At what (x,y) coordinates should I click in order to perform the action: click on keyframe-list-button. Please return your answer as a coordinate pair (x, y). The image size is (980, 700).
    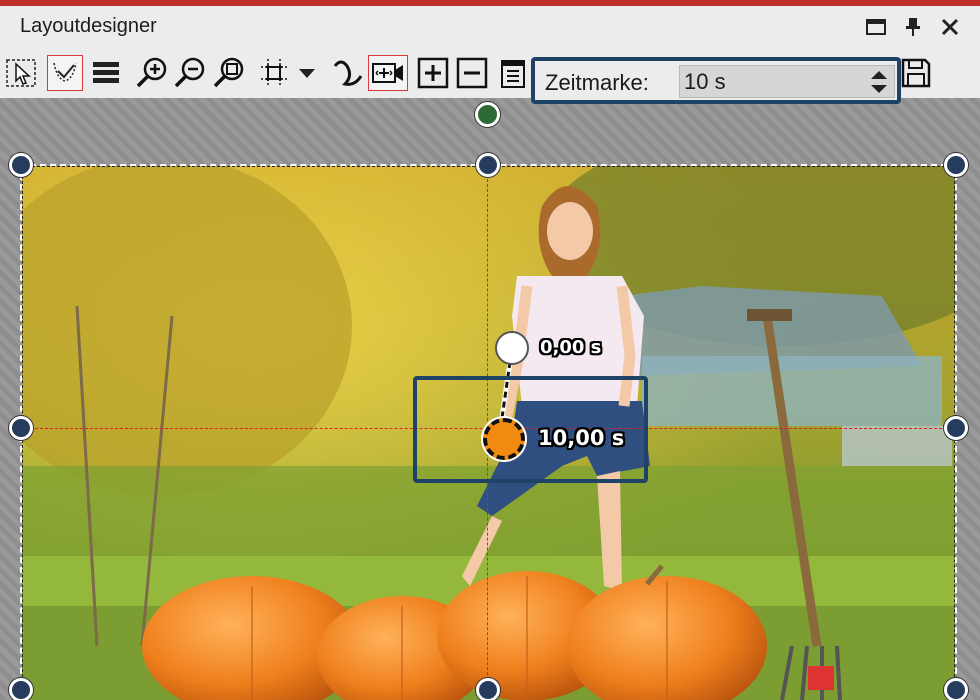
    Looking at the image, I should click on (513, 73).